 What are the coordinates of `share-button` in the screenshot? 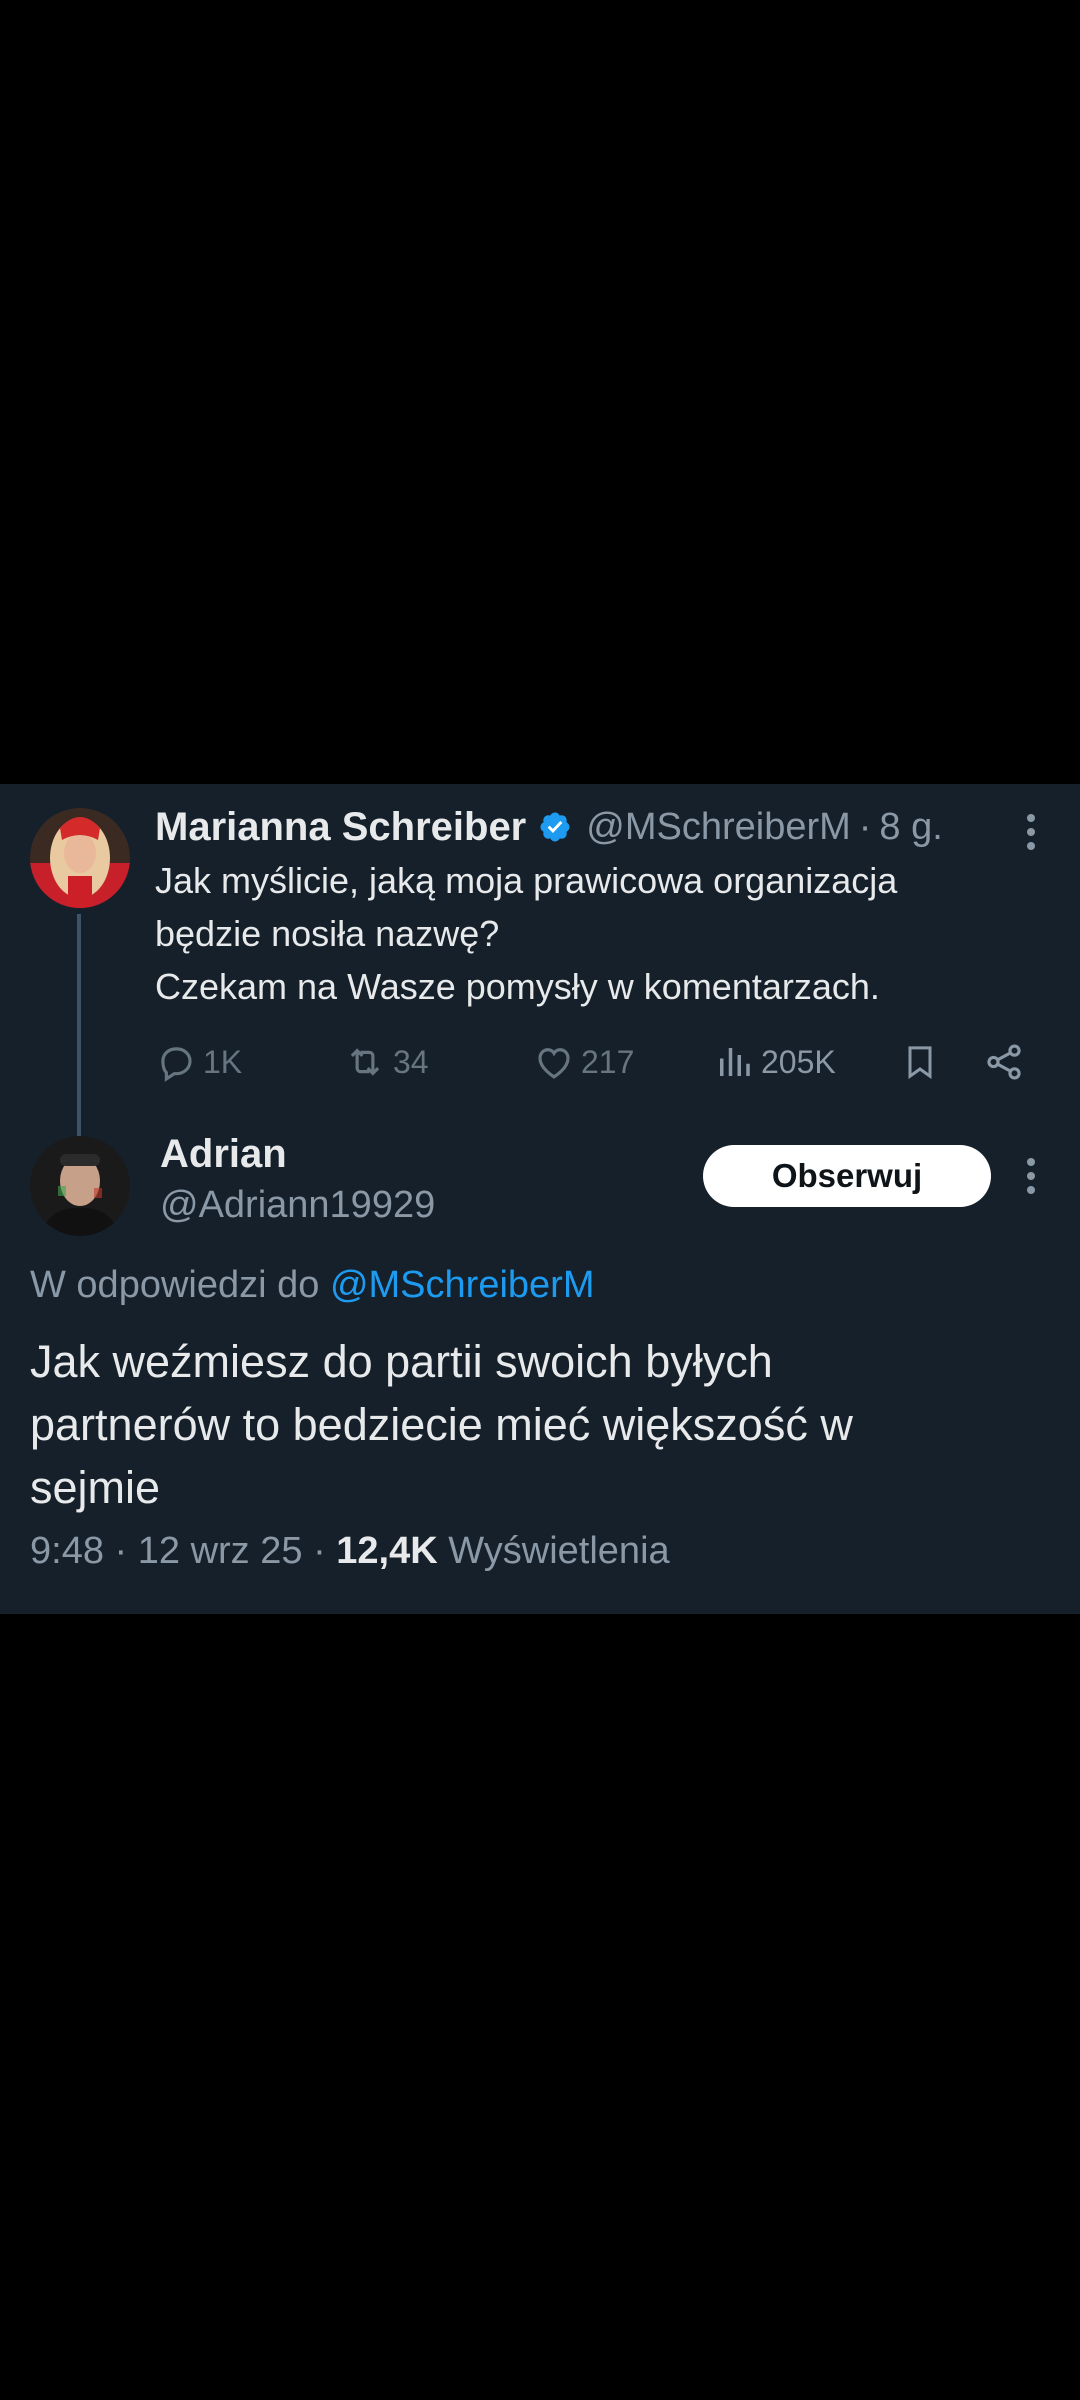 It's located at (1007, 1062).